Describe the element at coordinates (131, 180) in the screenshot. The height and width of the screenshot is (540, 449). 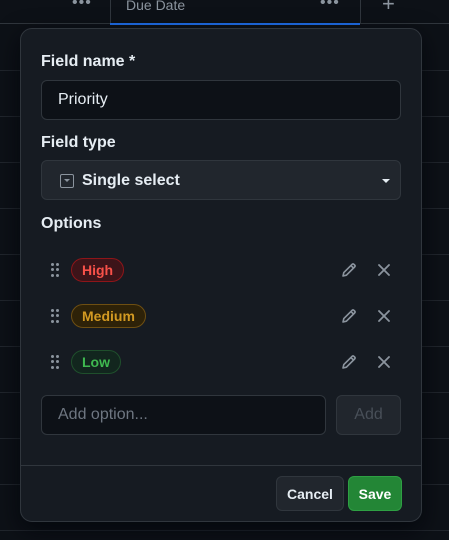
I see `field-type-value: Single select` at that location.